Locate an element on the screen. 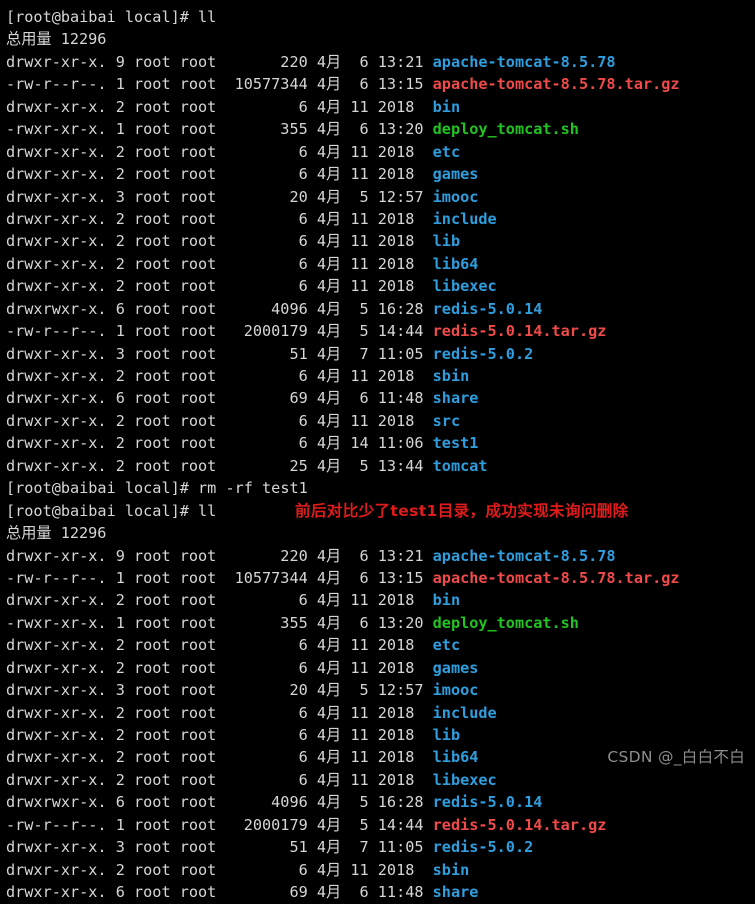 The height and width of the screenshot is (904, 755). file-meta: drwxr-xr-x. 2 root root 6 4月 14 11:06 is located at coordinates (219, 443).